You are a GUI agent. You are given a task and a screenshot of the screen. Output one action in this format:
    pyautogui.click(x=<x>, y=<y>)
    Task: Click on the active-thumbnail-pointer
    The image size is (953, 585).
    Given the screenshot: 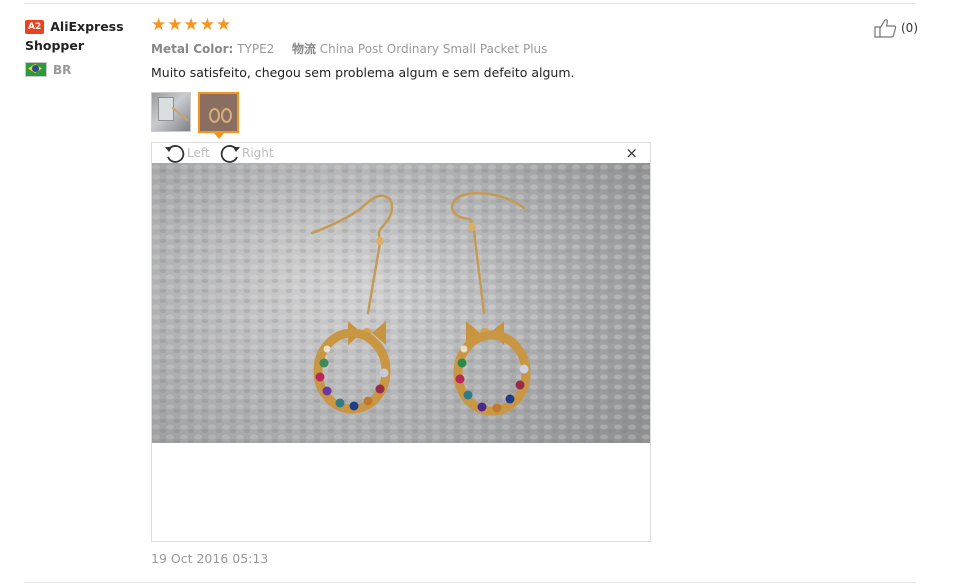 What is the action you would take?
    pyautogui.click(x=219, y=135)
    